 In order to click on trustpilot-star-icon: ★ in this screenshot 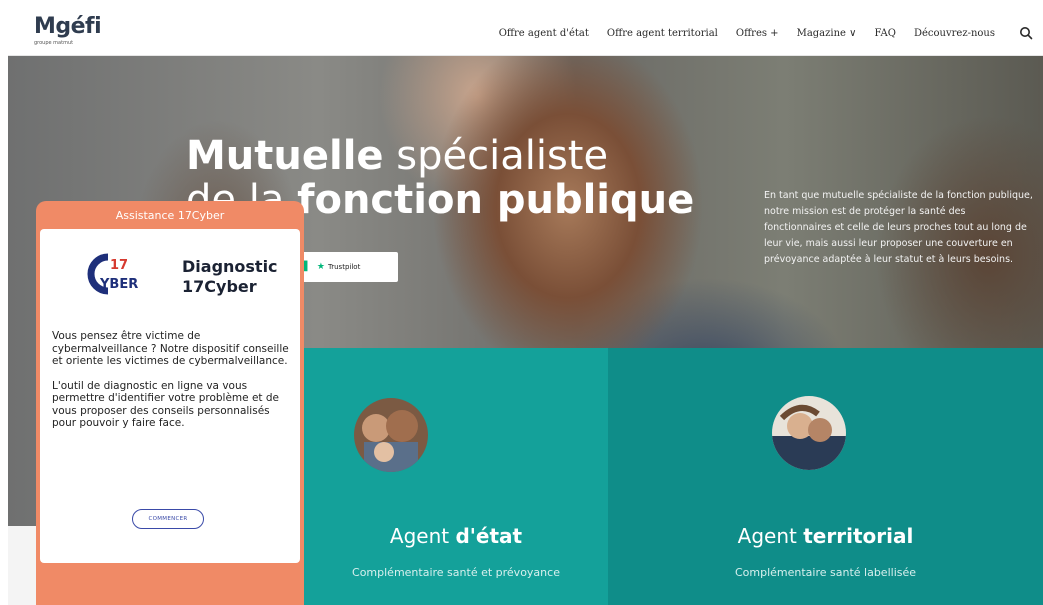, I will do `click(320, 267)`.